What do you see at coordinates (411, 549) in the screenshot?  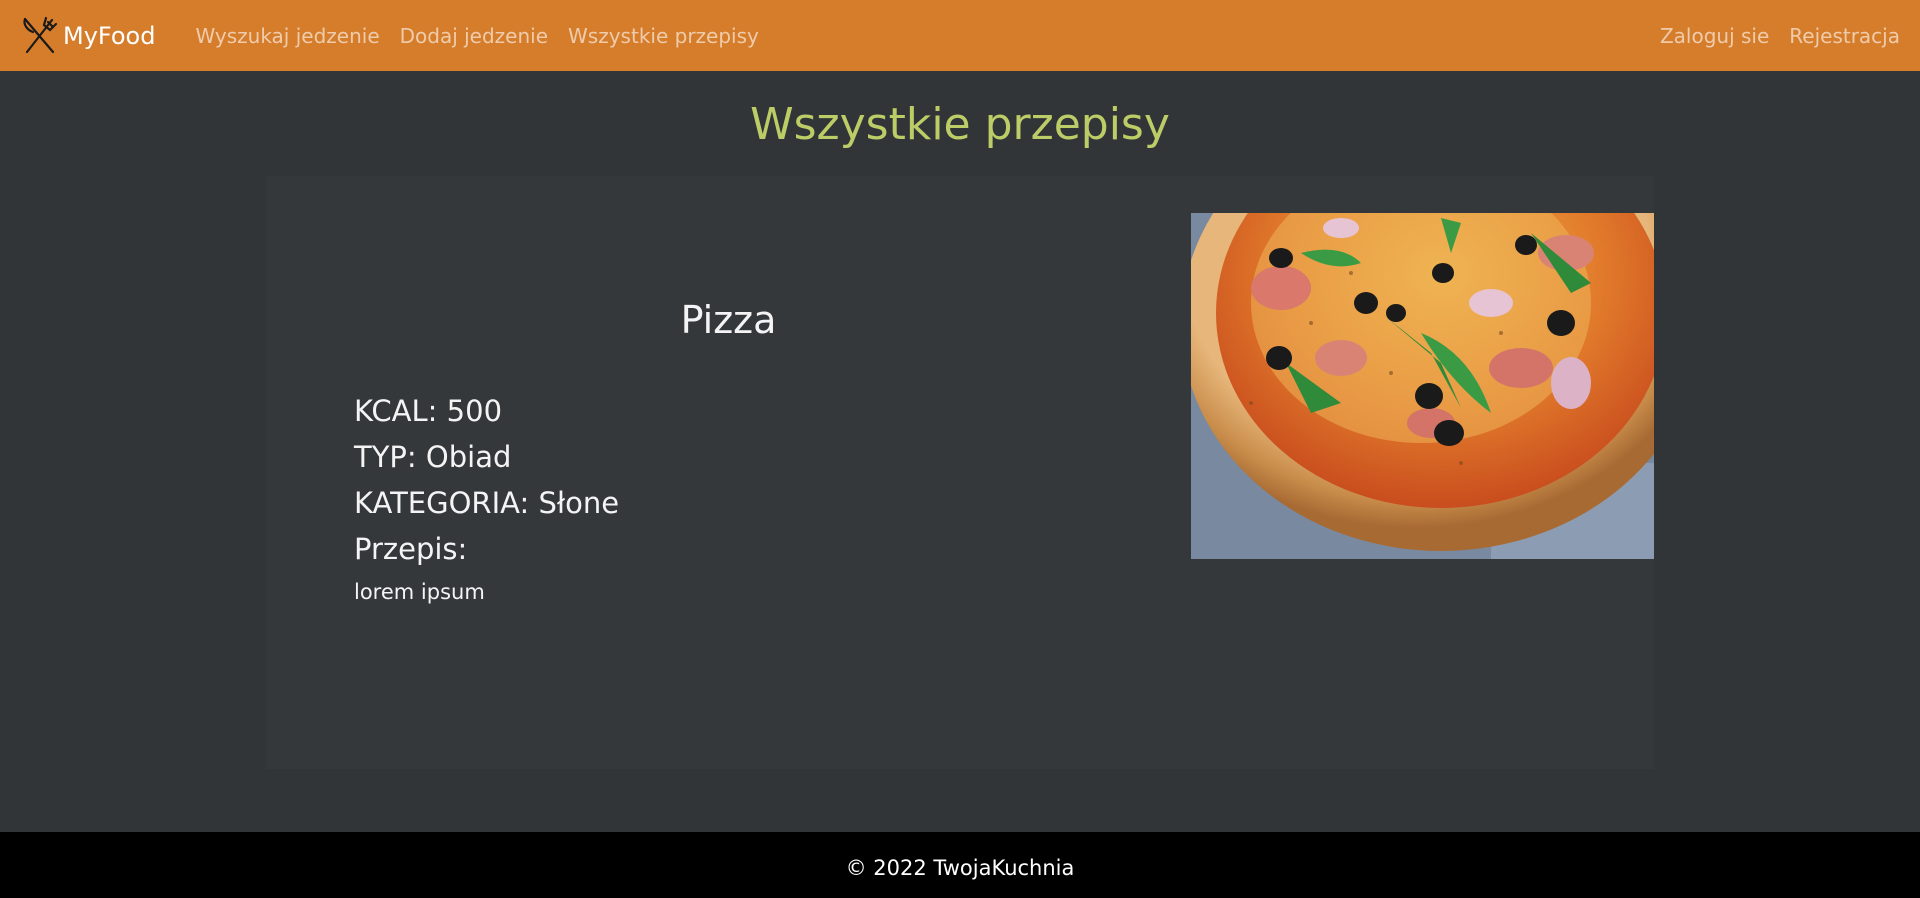 I see `recipe-label: Przepis:` at bounding box center [411, 549].